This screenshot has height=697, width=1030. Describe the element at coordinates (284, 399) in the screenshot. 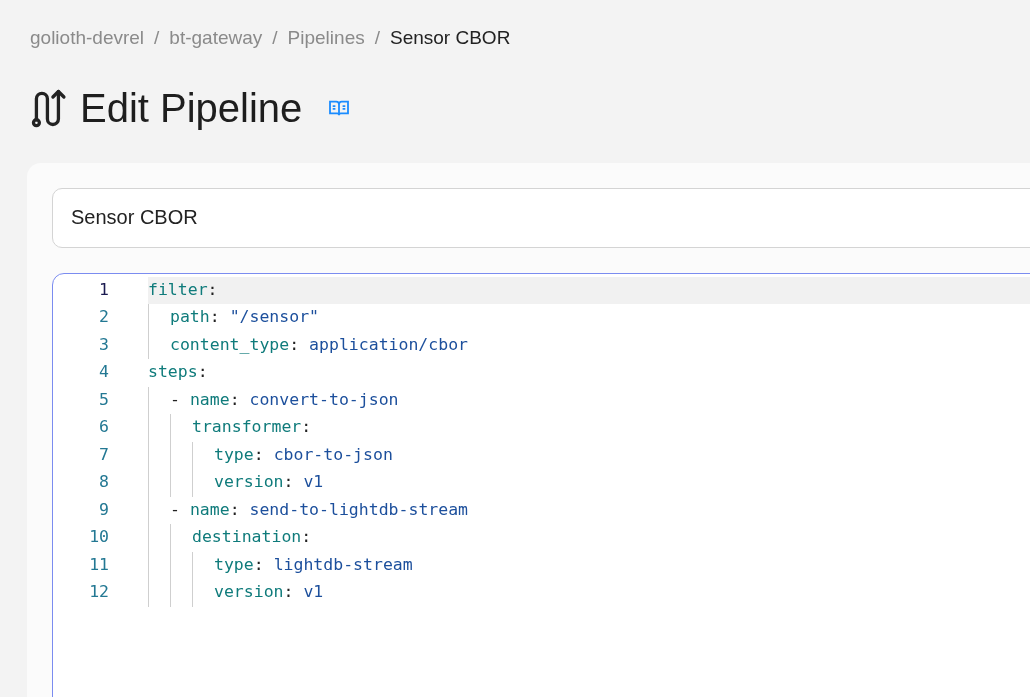

I see `code-line: - name: convert-to-json` at that location.